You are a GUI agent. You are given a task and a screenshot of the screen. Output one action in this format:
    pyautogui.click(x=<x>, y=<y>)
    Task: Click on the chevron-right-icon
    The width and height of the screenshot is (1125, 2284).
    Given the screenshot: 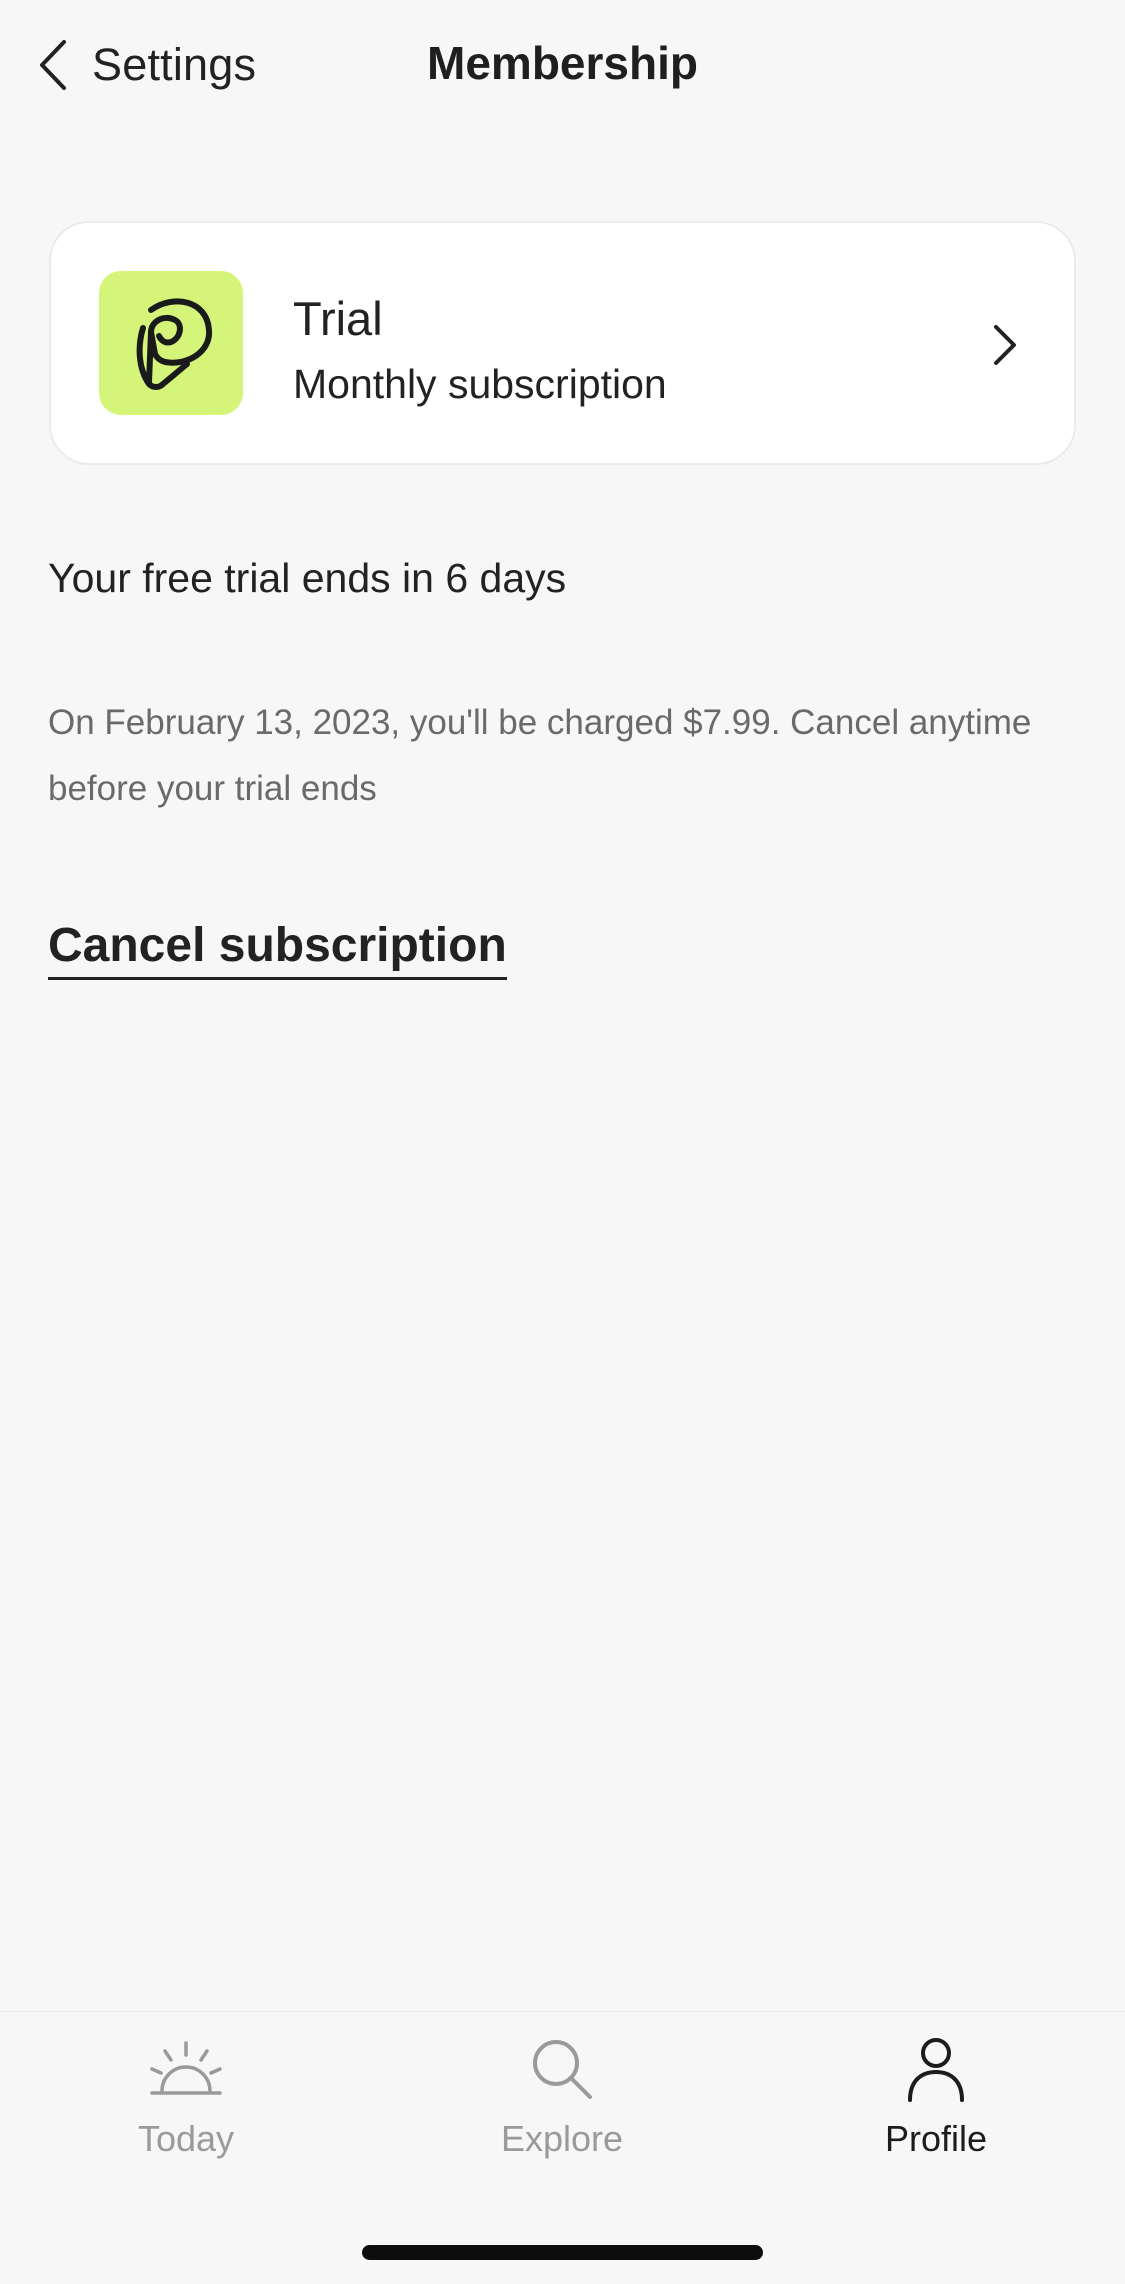 What is the action you would take?
    pyautogui.click(x=1005, y=345)
    